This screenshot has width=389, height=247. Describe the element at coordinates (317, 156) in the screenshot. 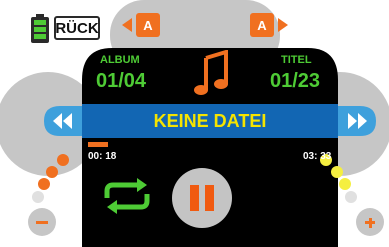

I see `total-time: 03: 33` at that location.